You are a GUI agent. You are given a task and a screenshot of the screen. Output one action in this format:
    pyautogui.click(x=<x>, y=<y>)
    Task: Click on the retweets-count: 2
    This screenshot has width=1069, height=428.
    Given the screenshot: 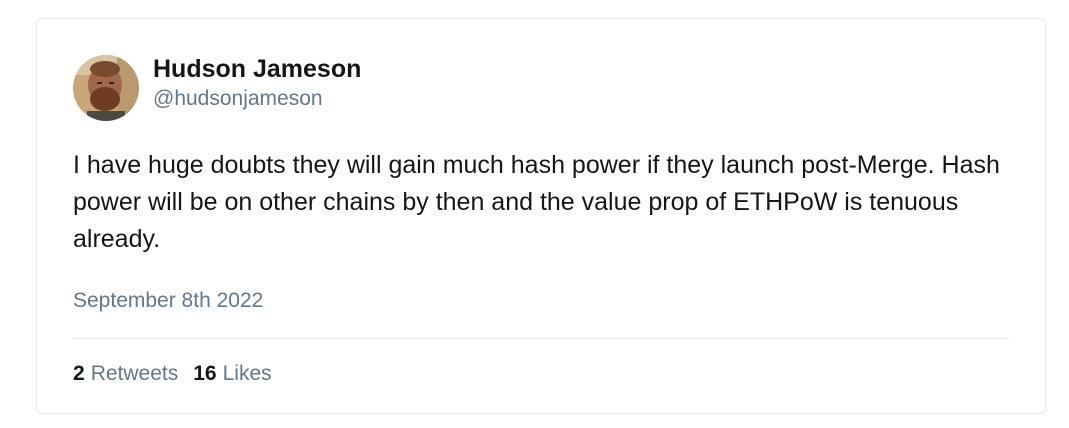 What is the action you would take?
    pyautogui.click(x=79, y=373)
    